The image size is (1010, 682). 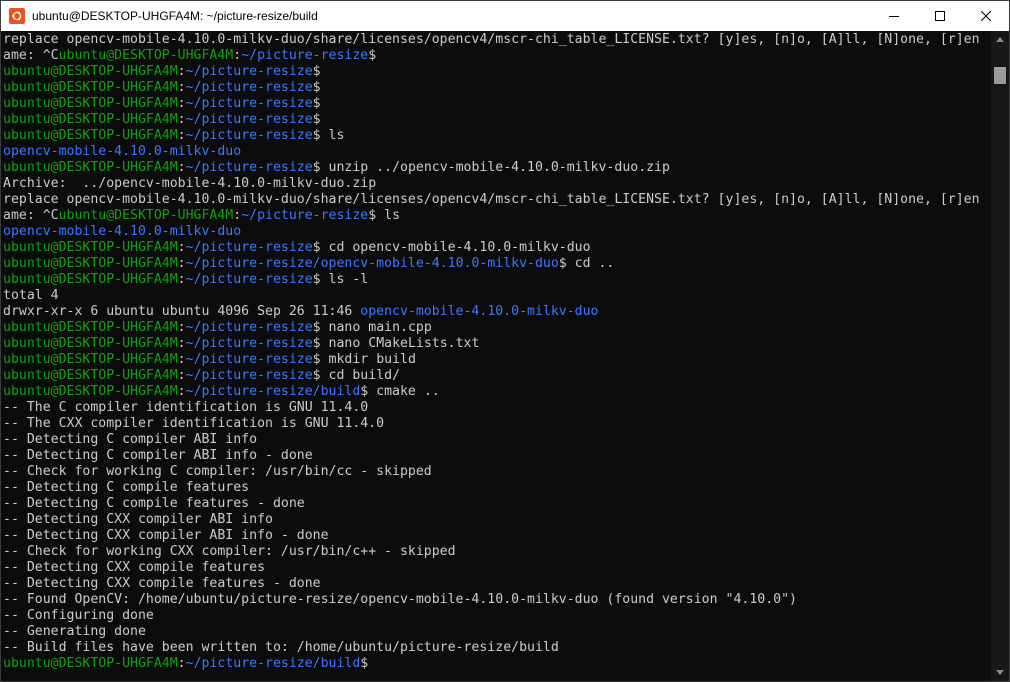 What do you see at coordinates (497, 440) in the screenshot?
I see `terminal-line: -- Detecting C compiler ABI info` at bounding box center [497, 440].